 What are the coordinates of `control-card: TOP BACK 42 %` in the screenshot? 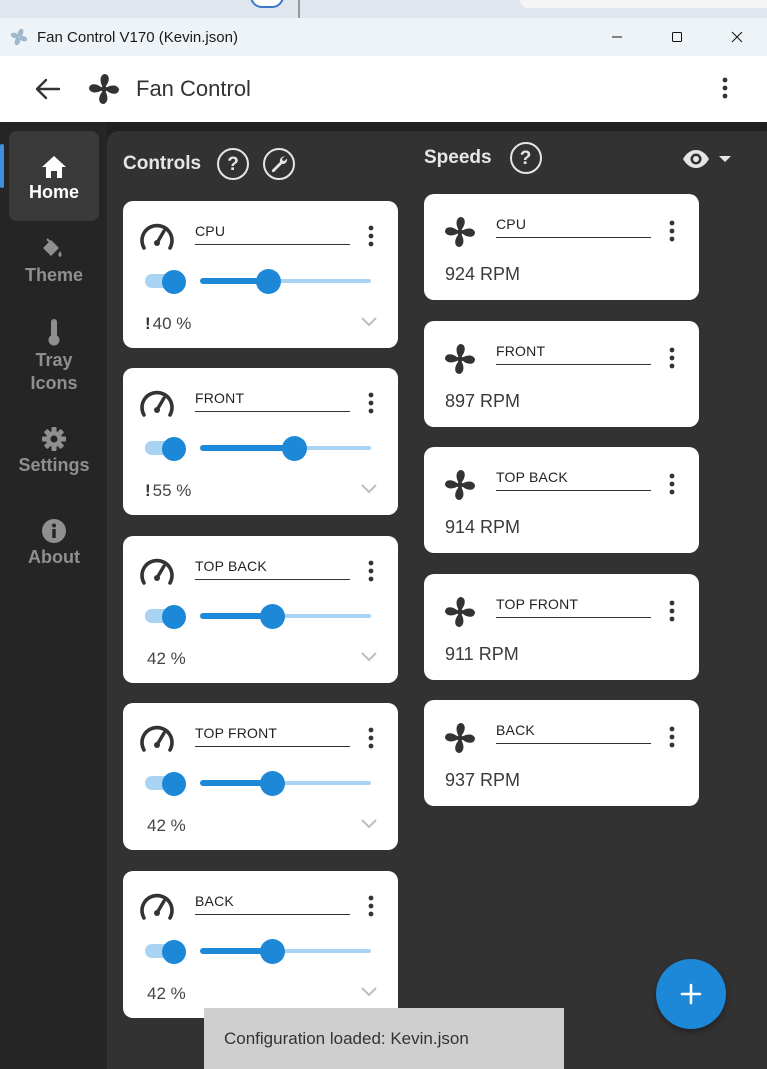 It's located at (260, 609).